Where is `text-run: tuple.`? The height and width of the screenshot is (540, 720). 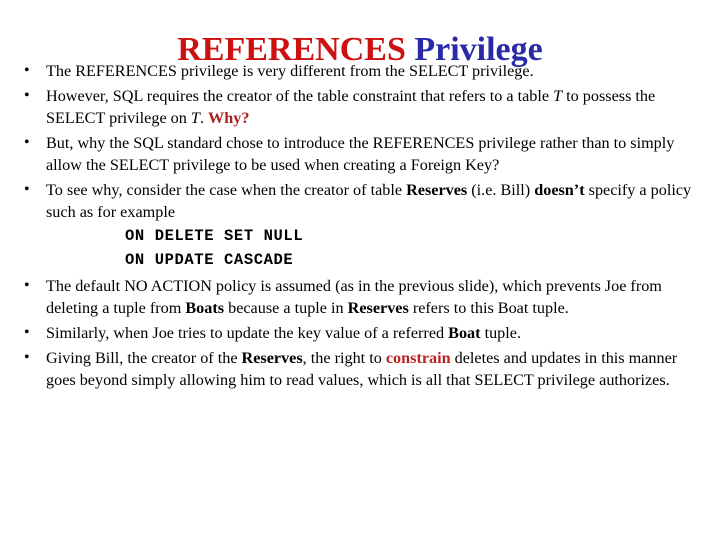
text-run: tuple. is located at coordinates (500, 333).